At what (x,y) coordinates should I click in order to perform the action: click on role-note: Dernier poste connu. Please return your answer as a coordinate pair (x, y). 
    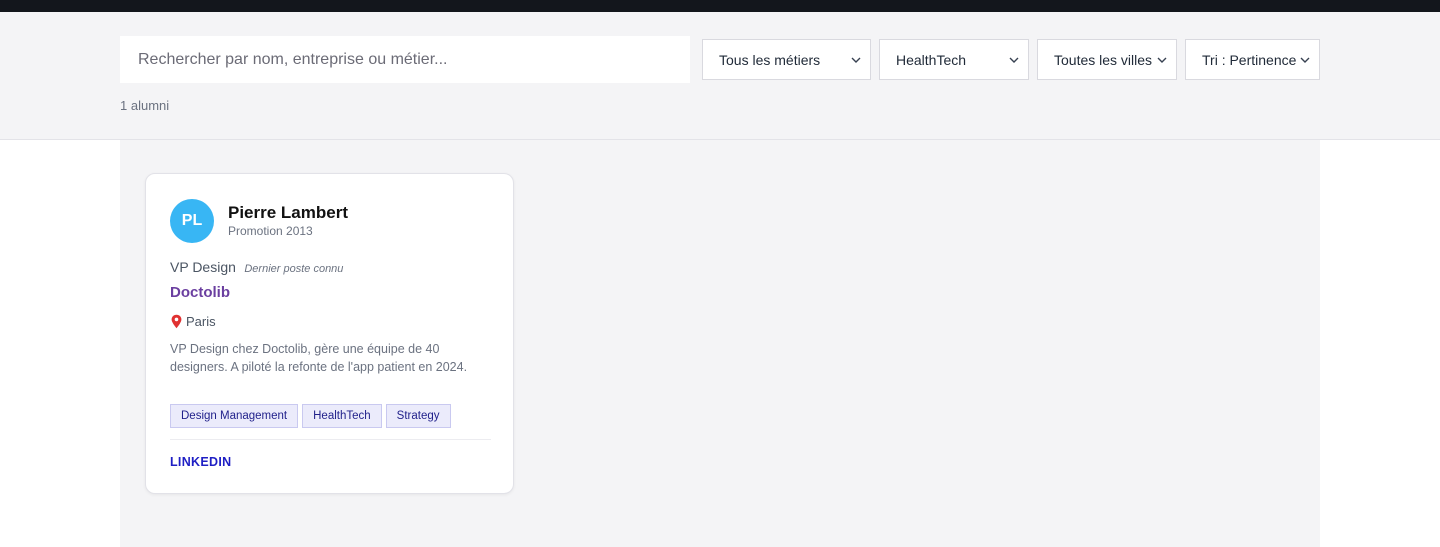
    Looking at the image, I should click on (294, 269).